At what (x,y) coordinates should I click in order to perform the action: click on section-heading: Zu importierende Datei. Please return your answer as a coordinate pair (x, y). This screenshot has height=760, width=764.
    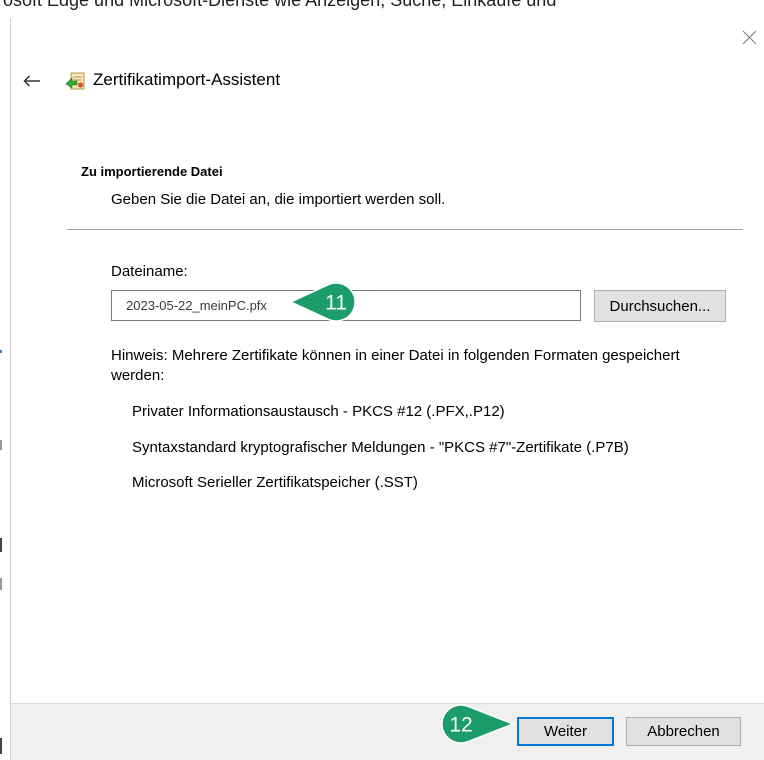
    Looking at the image, I should click on (152, 171).